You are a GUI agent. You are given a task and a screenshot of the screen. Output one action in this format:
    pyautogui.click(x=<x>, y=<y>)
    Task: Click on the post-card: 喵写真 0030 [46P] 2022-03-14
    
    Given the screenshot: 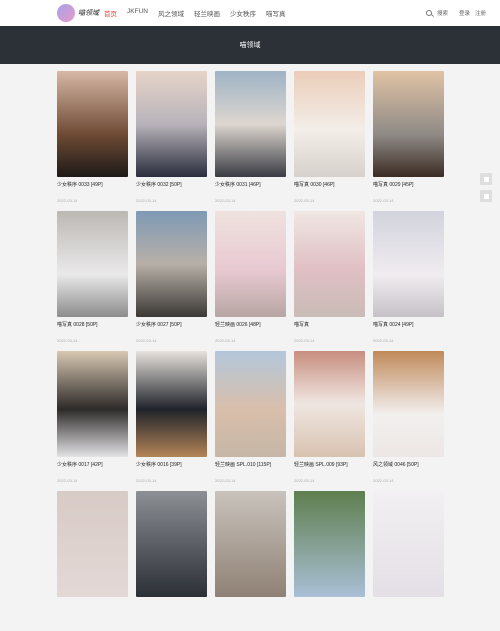 What is the action you would take?
    pyautogui.click(x=329, y=141)
    